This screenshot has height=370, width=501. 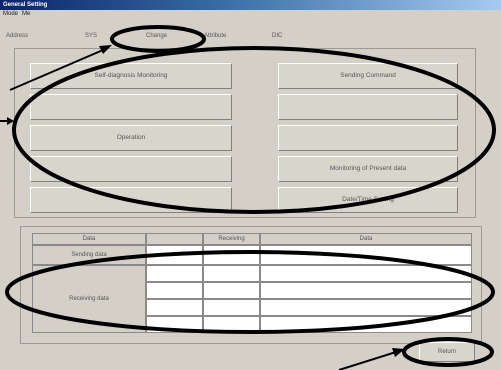 What do you see at coordinates (215, 36) in the screenshot?
I see `tab-attribute: Attribute` at bounding box center [215, 36].